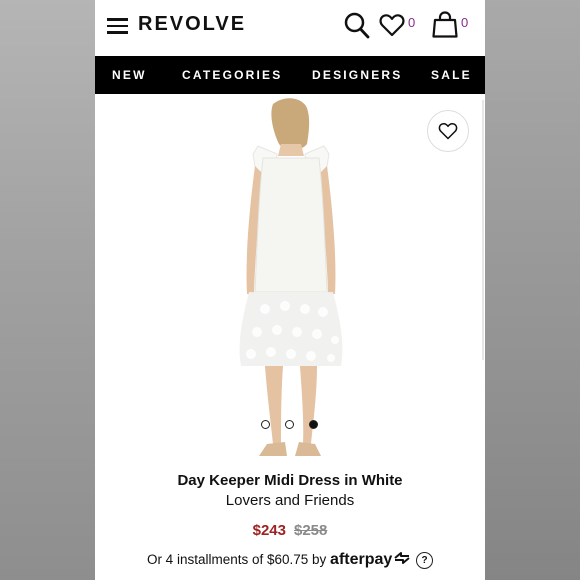  I want to click on product-name: Day Keeper Midi Dress in White, so click(290, 480).